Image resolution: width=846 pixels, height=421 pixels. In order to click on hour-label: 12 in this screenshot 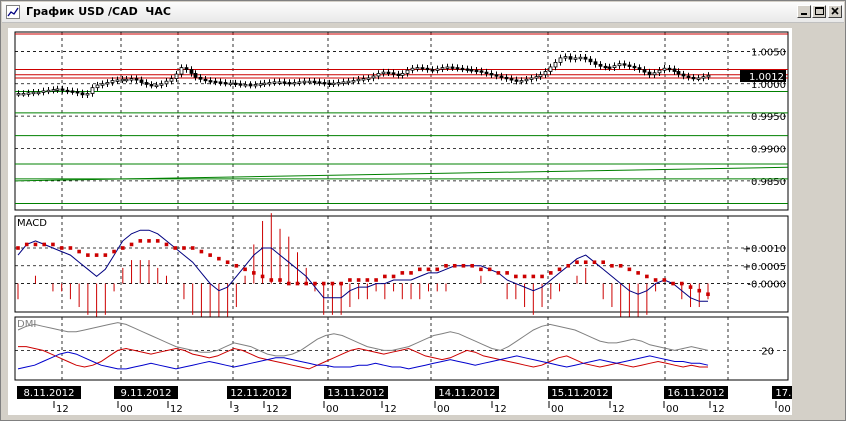, I will do `click(62, 409)`.